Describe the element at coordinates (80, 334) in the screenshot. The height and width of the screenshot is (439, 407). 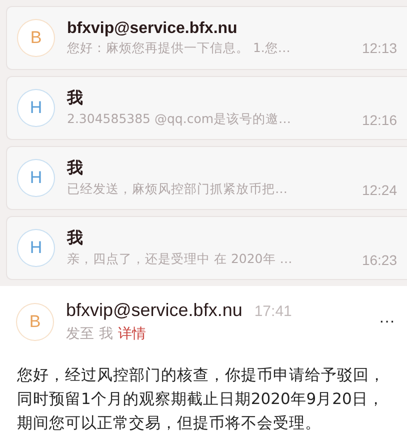
I see `sent-to-label: 发至` at that location.